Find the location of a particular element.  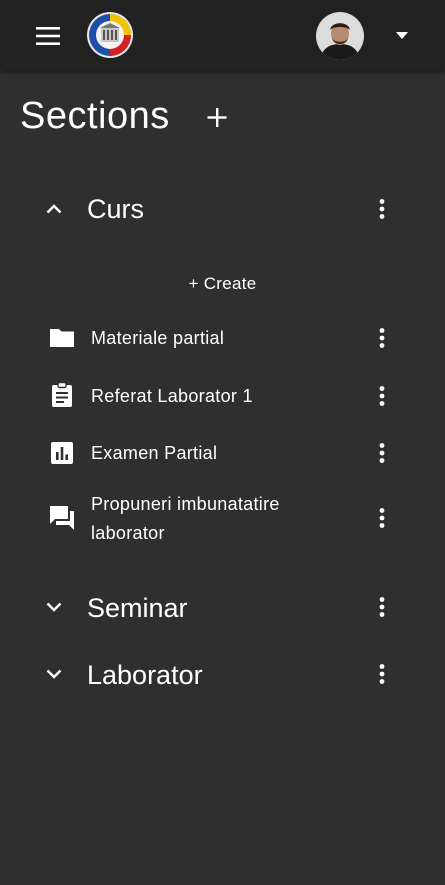

university-logo is located at coordinates (110, 35).